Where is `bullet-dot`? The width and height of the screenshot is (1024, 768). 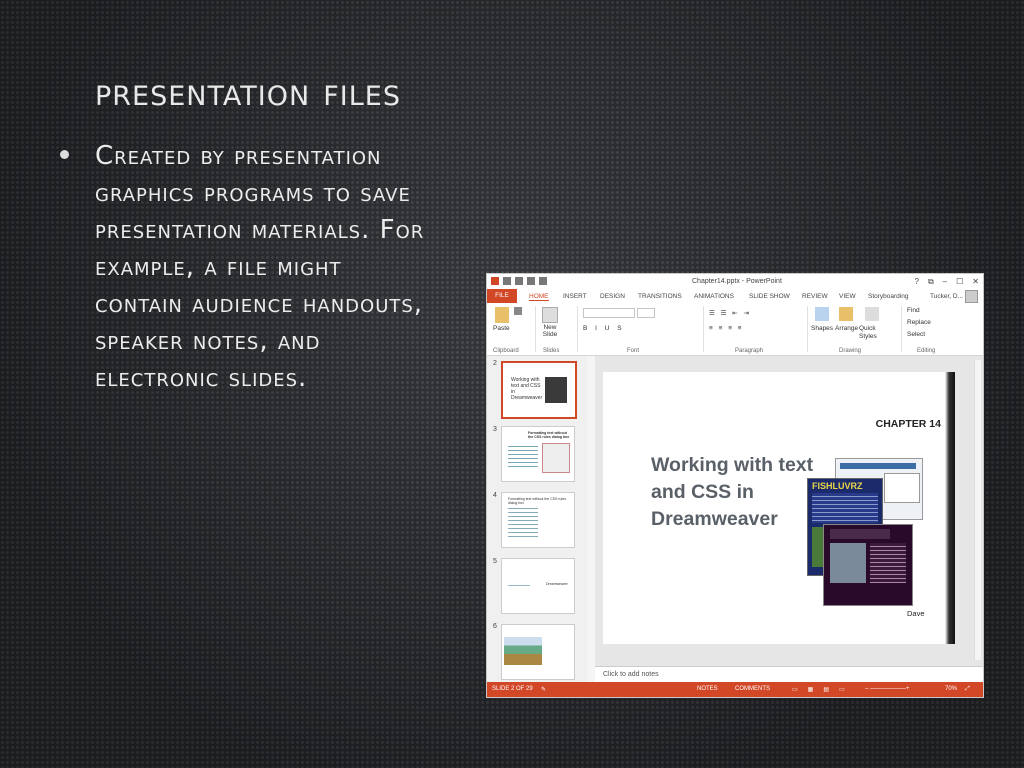 bullet-dot is located at coordinates (64, 154).